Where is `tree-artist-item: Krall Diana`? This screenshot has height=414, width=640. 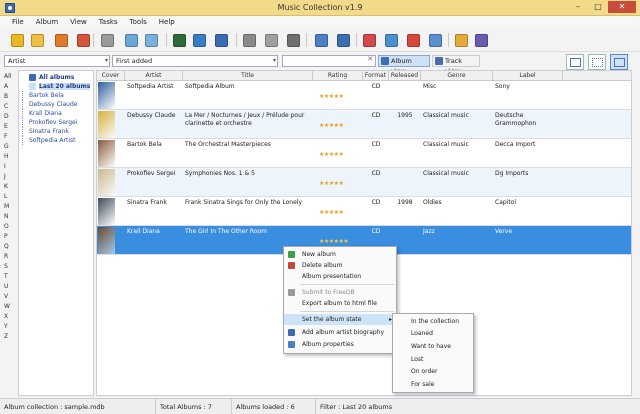
tree-artist-item: Krall Diana is located at coordinates (56, 113).